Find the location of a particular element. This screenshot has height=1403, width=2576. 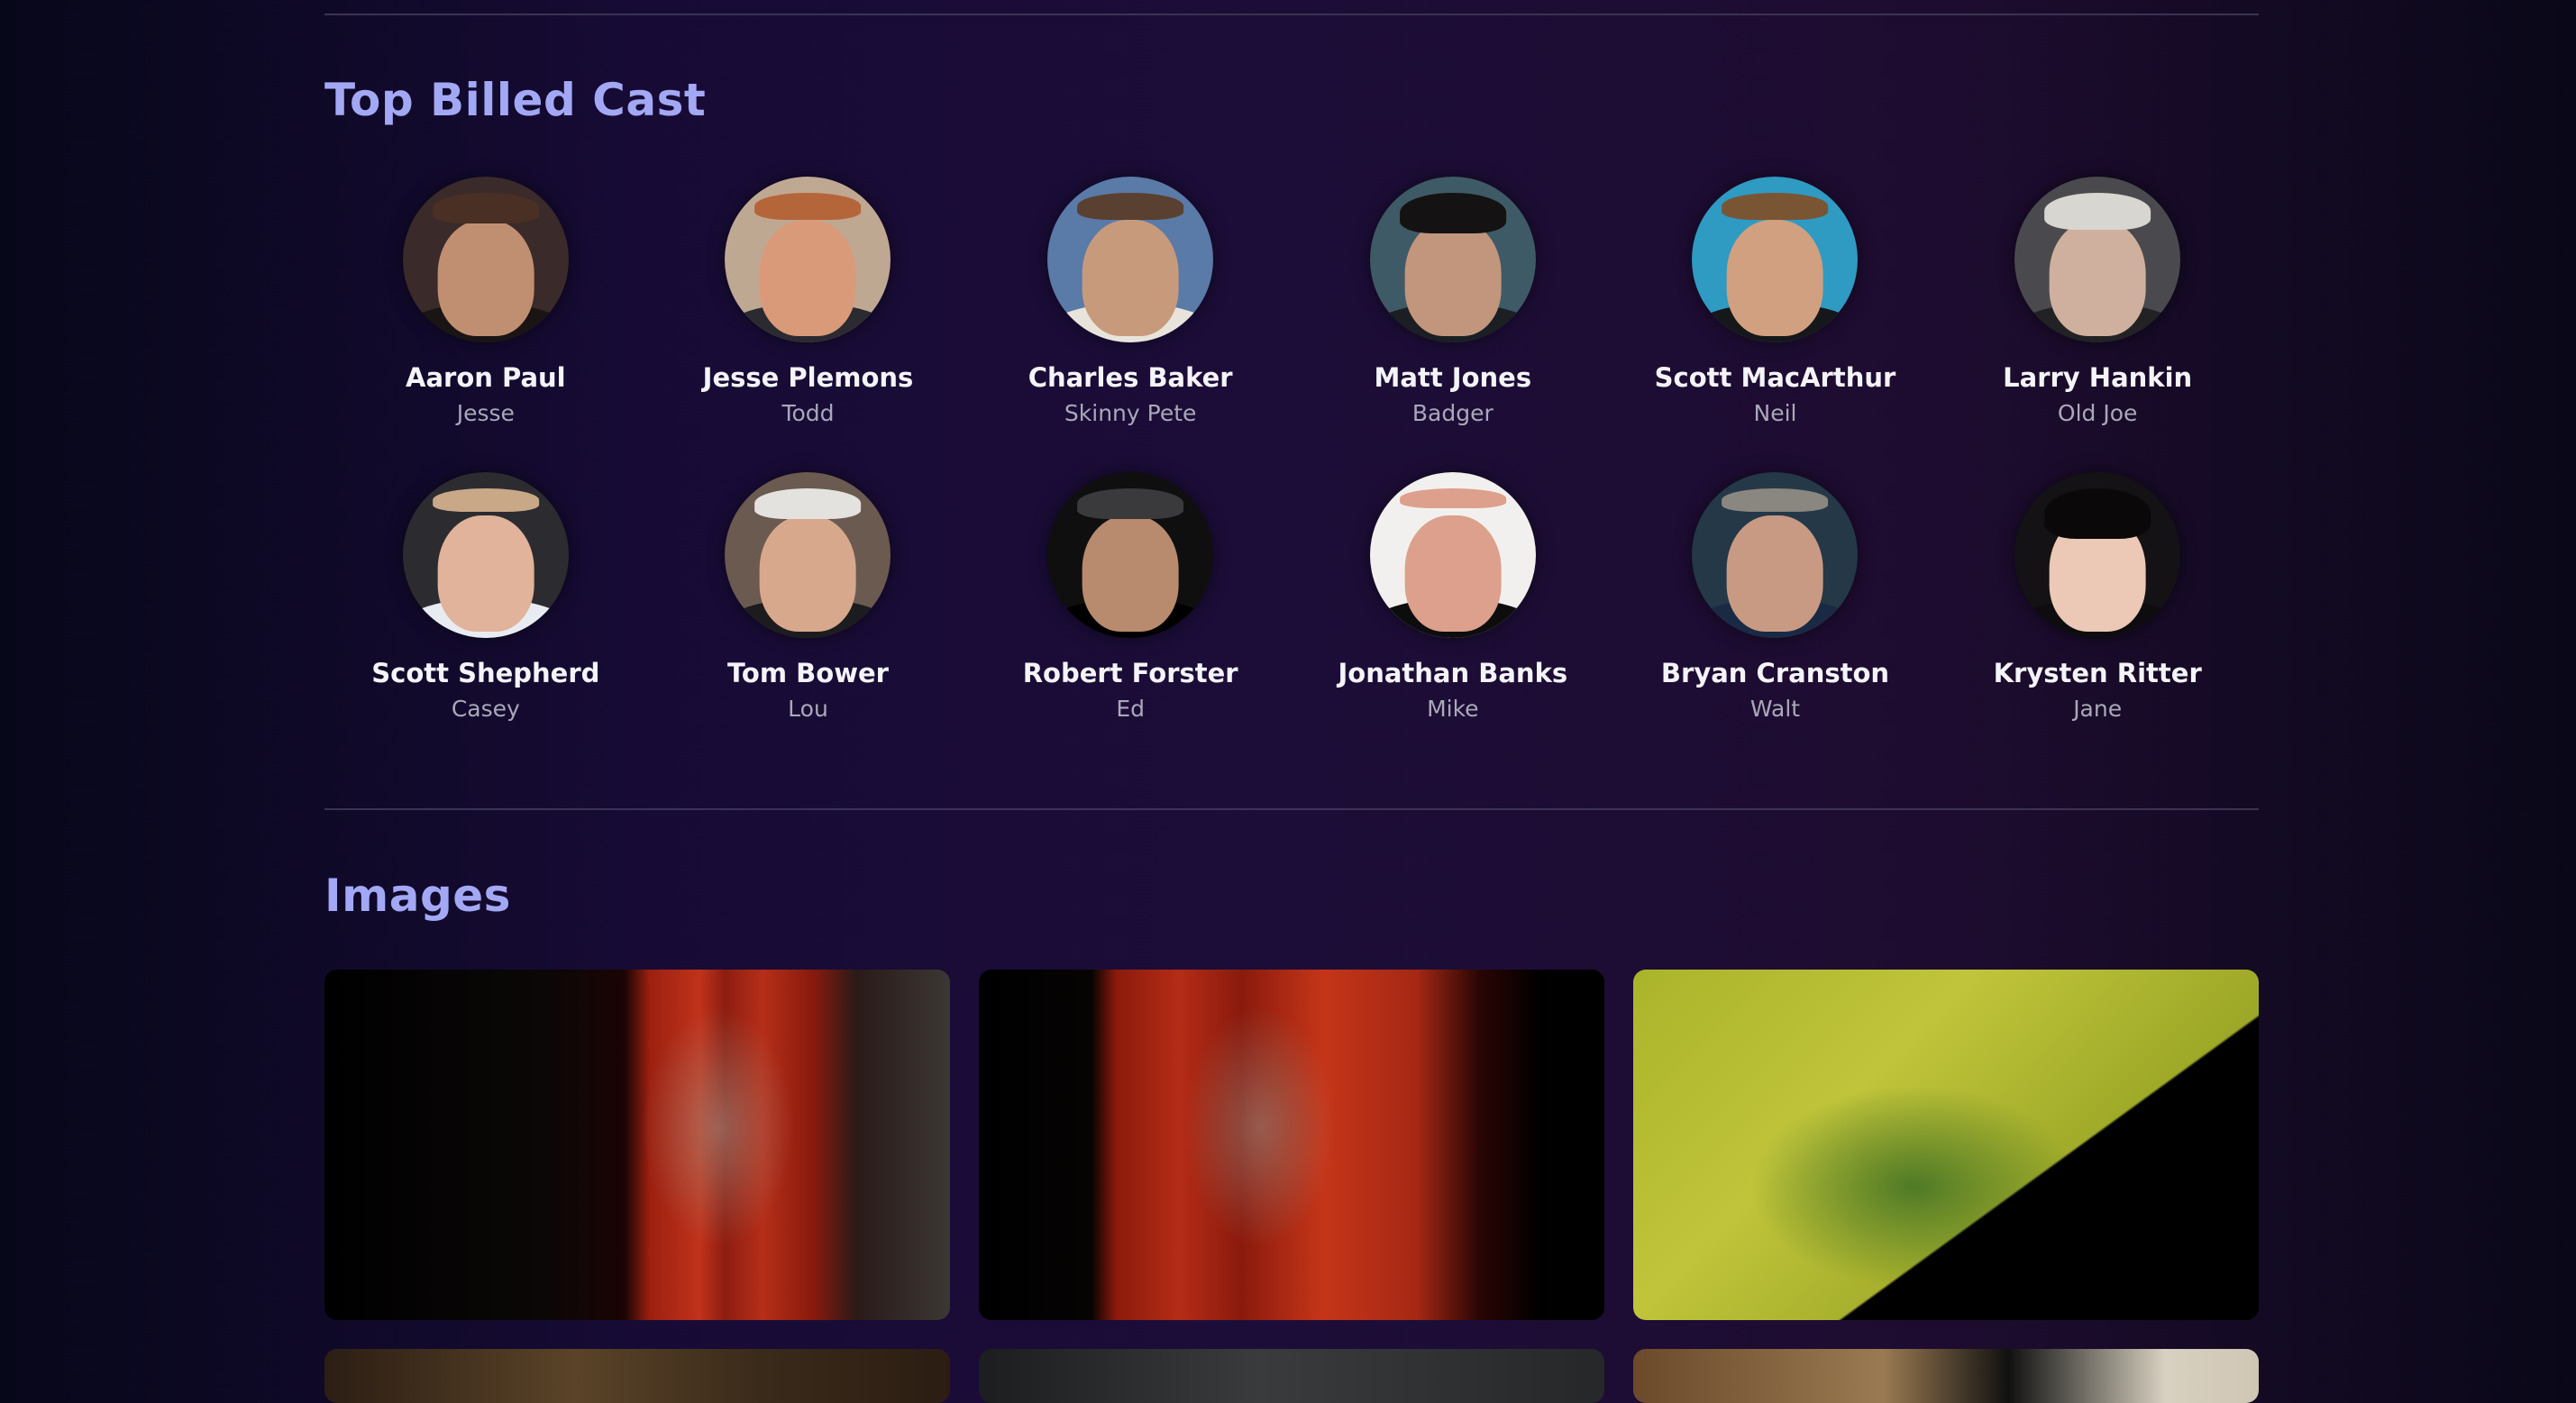

character-name: Jane is located at coordinates (2098, 709).